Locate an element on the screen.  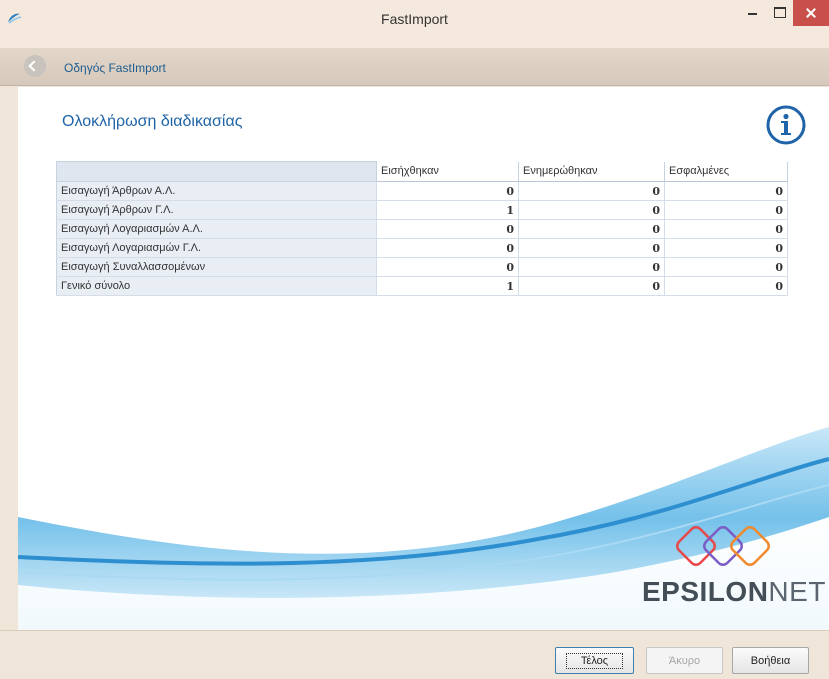
brand-bold: EPSILON is located at coordinates (705, 591).